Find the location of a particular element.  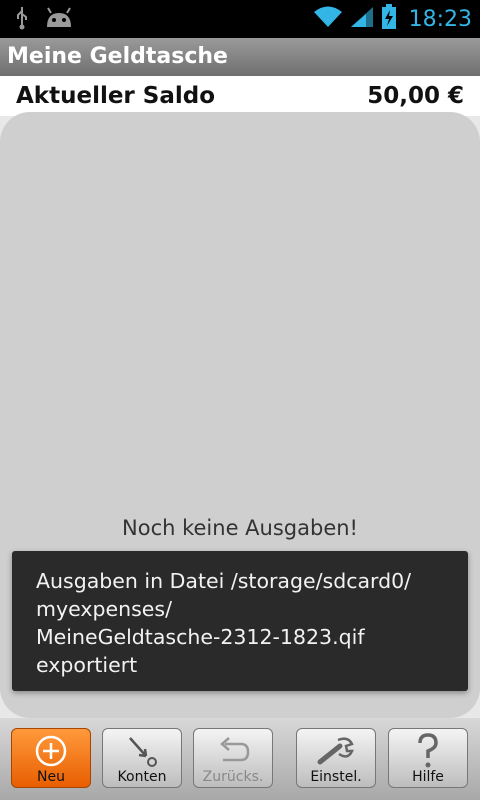

usb-icon is located at coordinates (22, 20).